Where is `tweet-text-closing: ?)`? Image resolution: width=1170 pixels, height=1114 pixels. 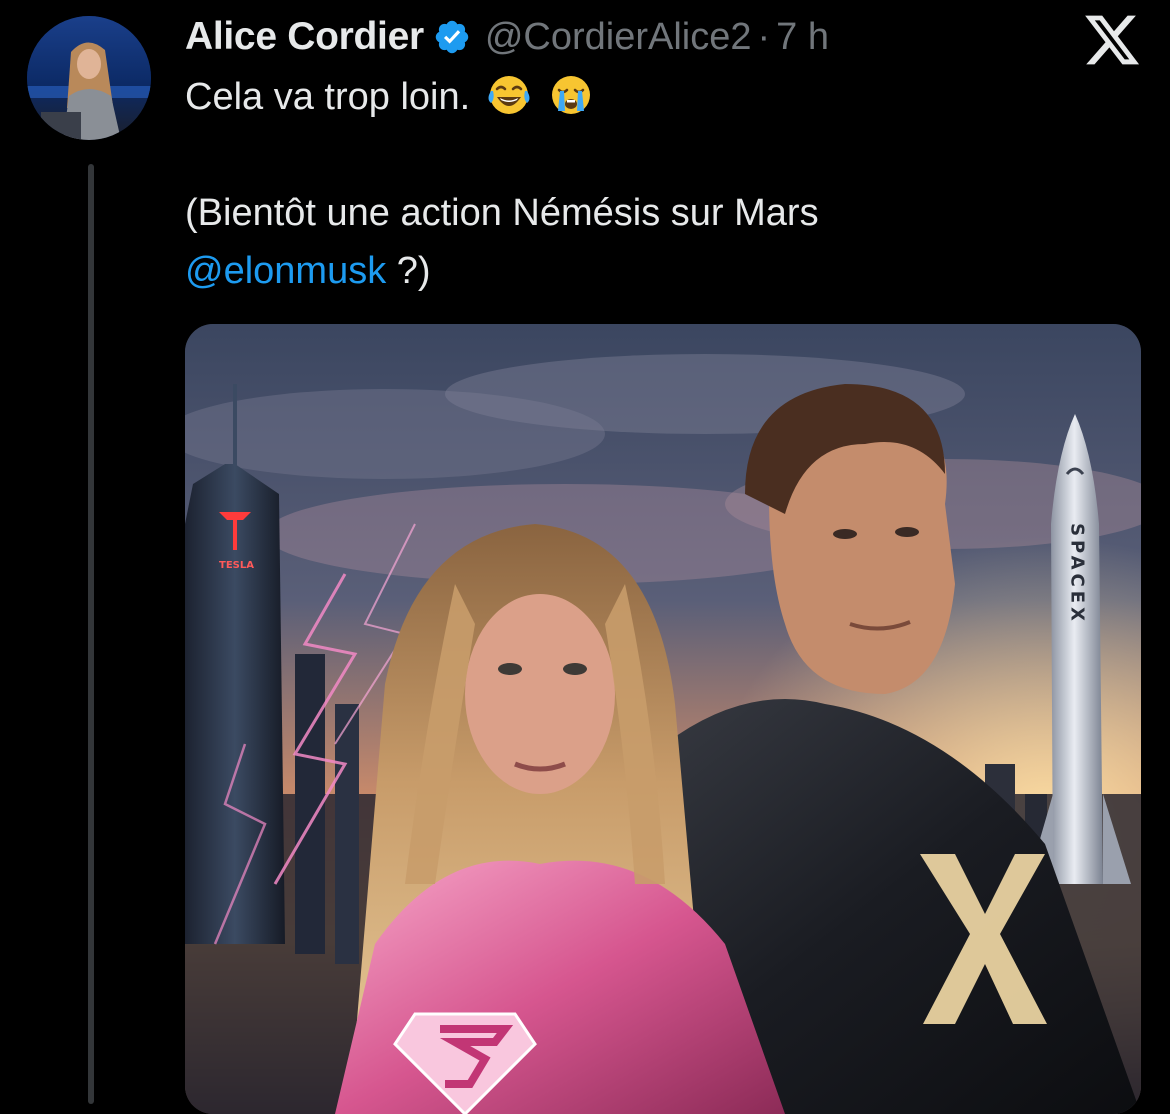
tweet-text-closing: ?) is located at coordinates (408, 271).